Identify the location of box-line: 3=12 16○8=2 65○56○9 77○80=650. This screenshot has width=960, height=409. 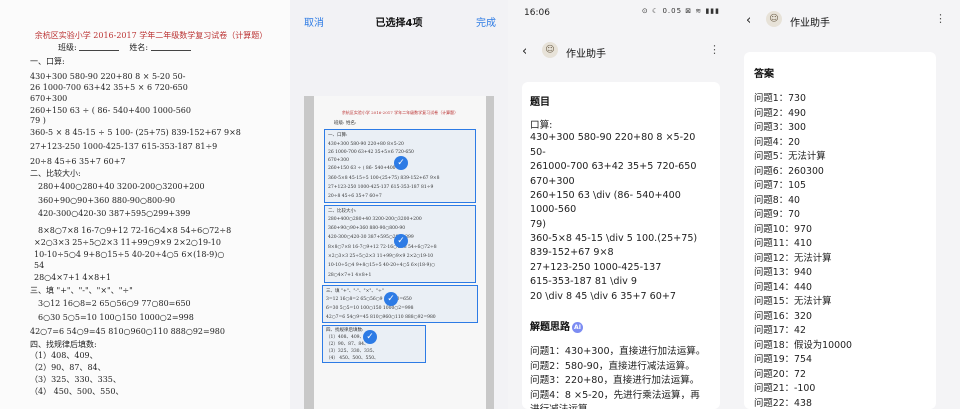
(369, 299).